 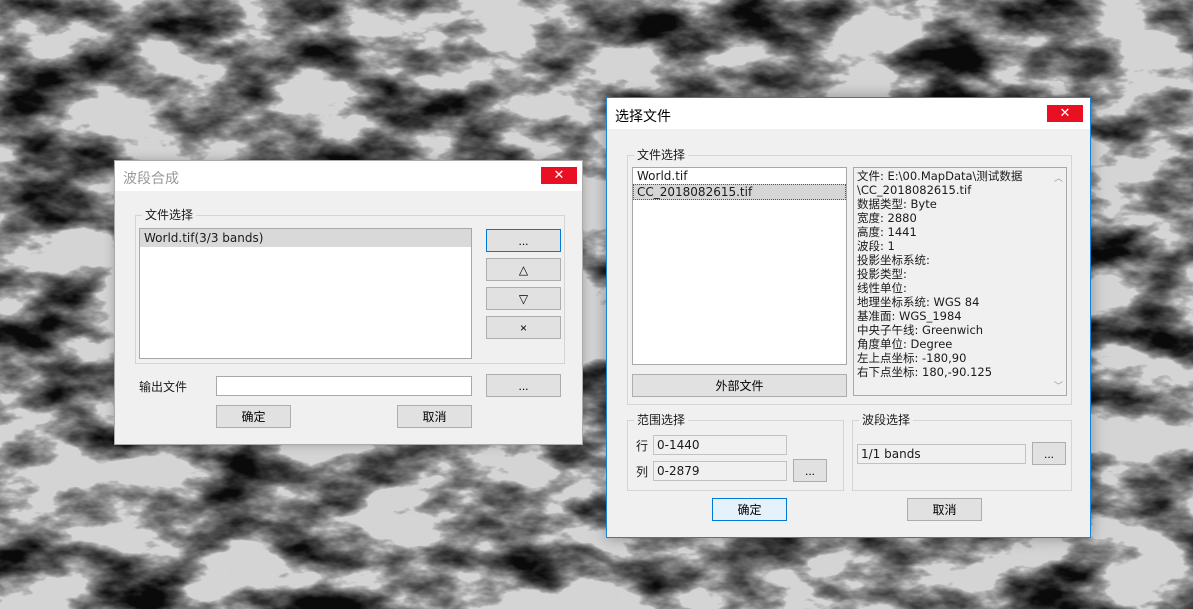 What do you see at coordinates (739, 385) in the screenshot?
I see `external-file-button: 外部文件` at bounding box center [739, 385].